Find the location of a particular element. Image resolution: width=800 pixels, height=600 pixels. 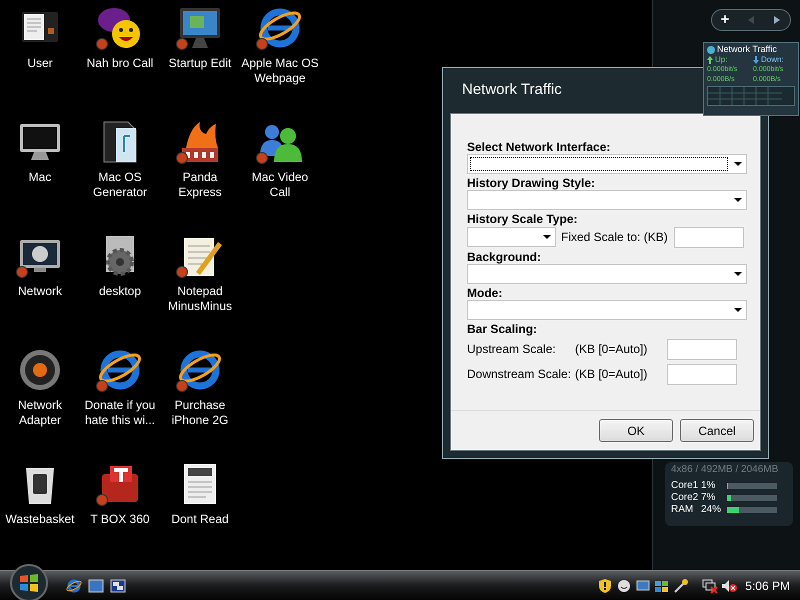

dialog-button: Cancel is located at coordinates (717, 430).